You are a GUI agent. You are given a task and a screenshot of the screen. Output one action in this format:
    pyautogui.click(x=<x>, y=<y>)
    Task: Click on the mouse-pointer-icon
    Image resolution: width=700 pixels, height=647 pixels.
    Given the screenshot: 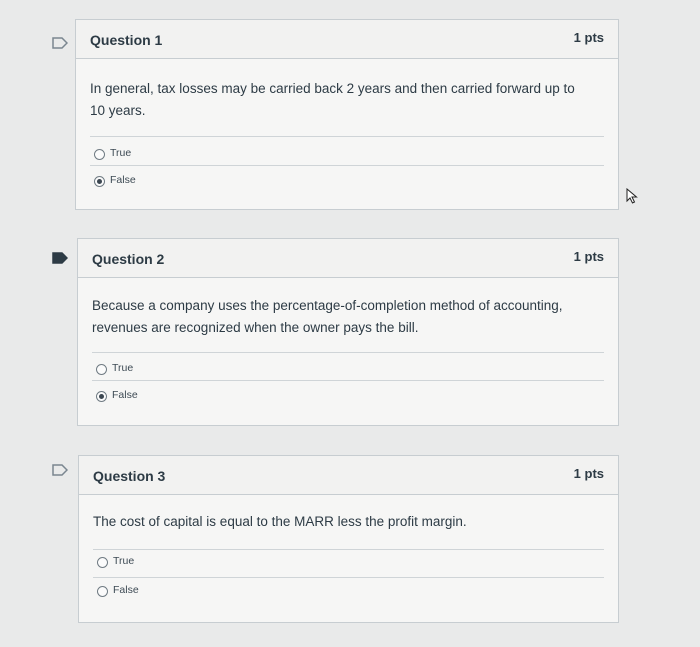 What is the action you would take?
    pyautogui.click(x=632, y=198)
    